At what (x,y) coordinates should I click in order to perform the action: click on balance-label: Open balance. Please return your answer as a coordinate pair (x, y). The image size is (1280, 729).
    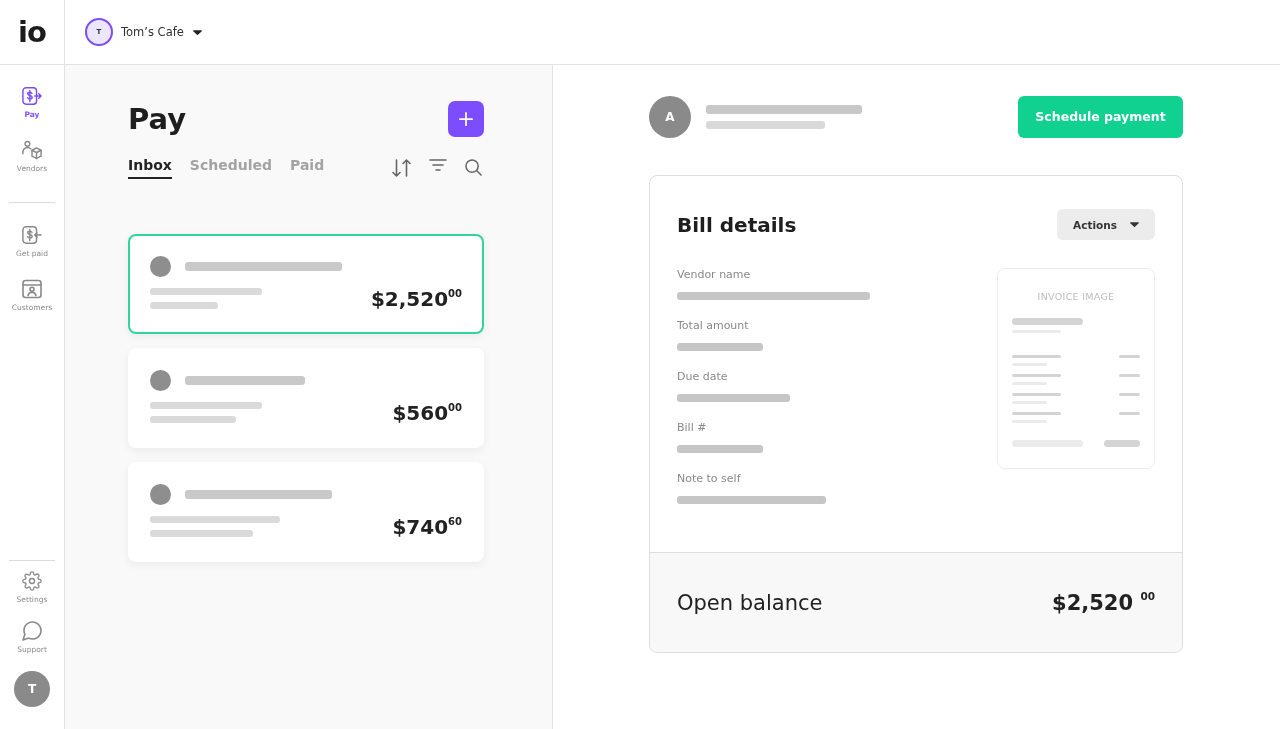
    Looking at the image, I should click on (750, 602).